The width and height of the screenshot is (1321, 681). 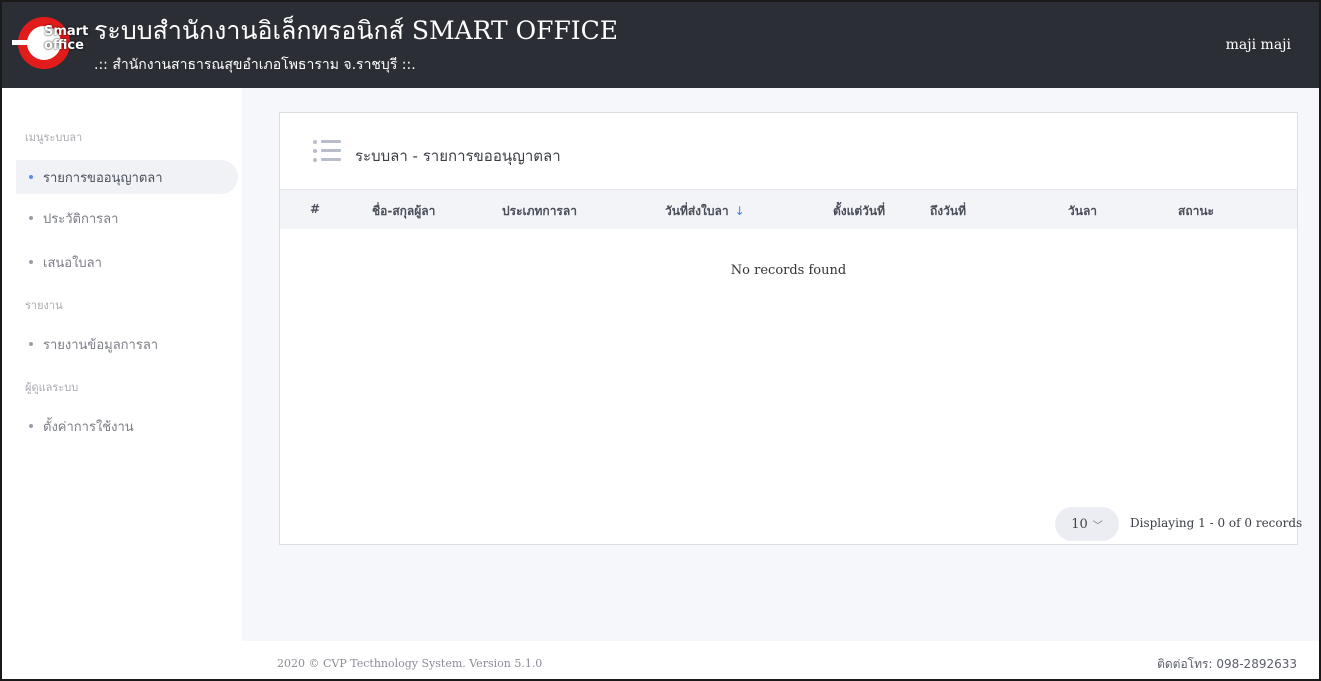 What do you see at coordinates (859, 211) in the screenshot?
I see `column-header-from-date: ตั้งแต่วันที่` at bounding box center [859, 211].